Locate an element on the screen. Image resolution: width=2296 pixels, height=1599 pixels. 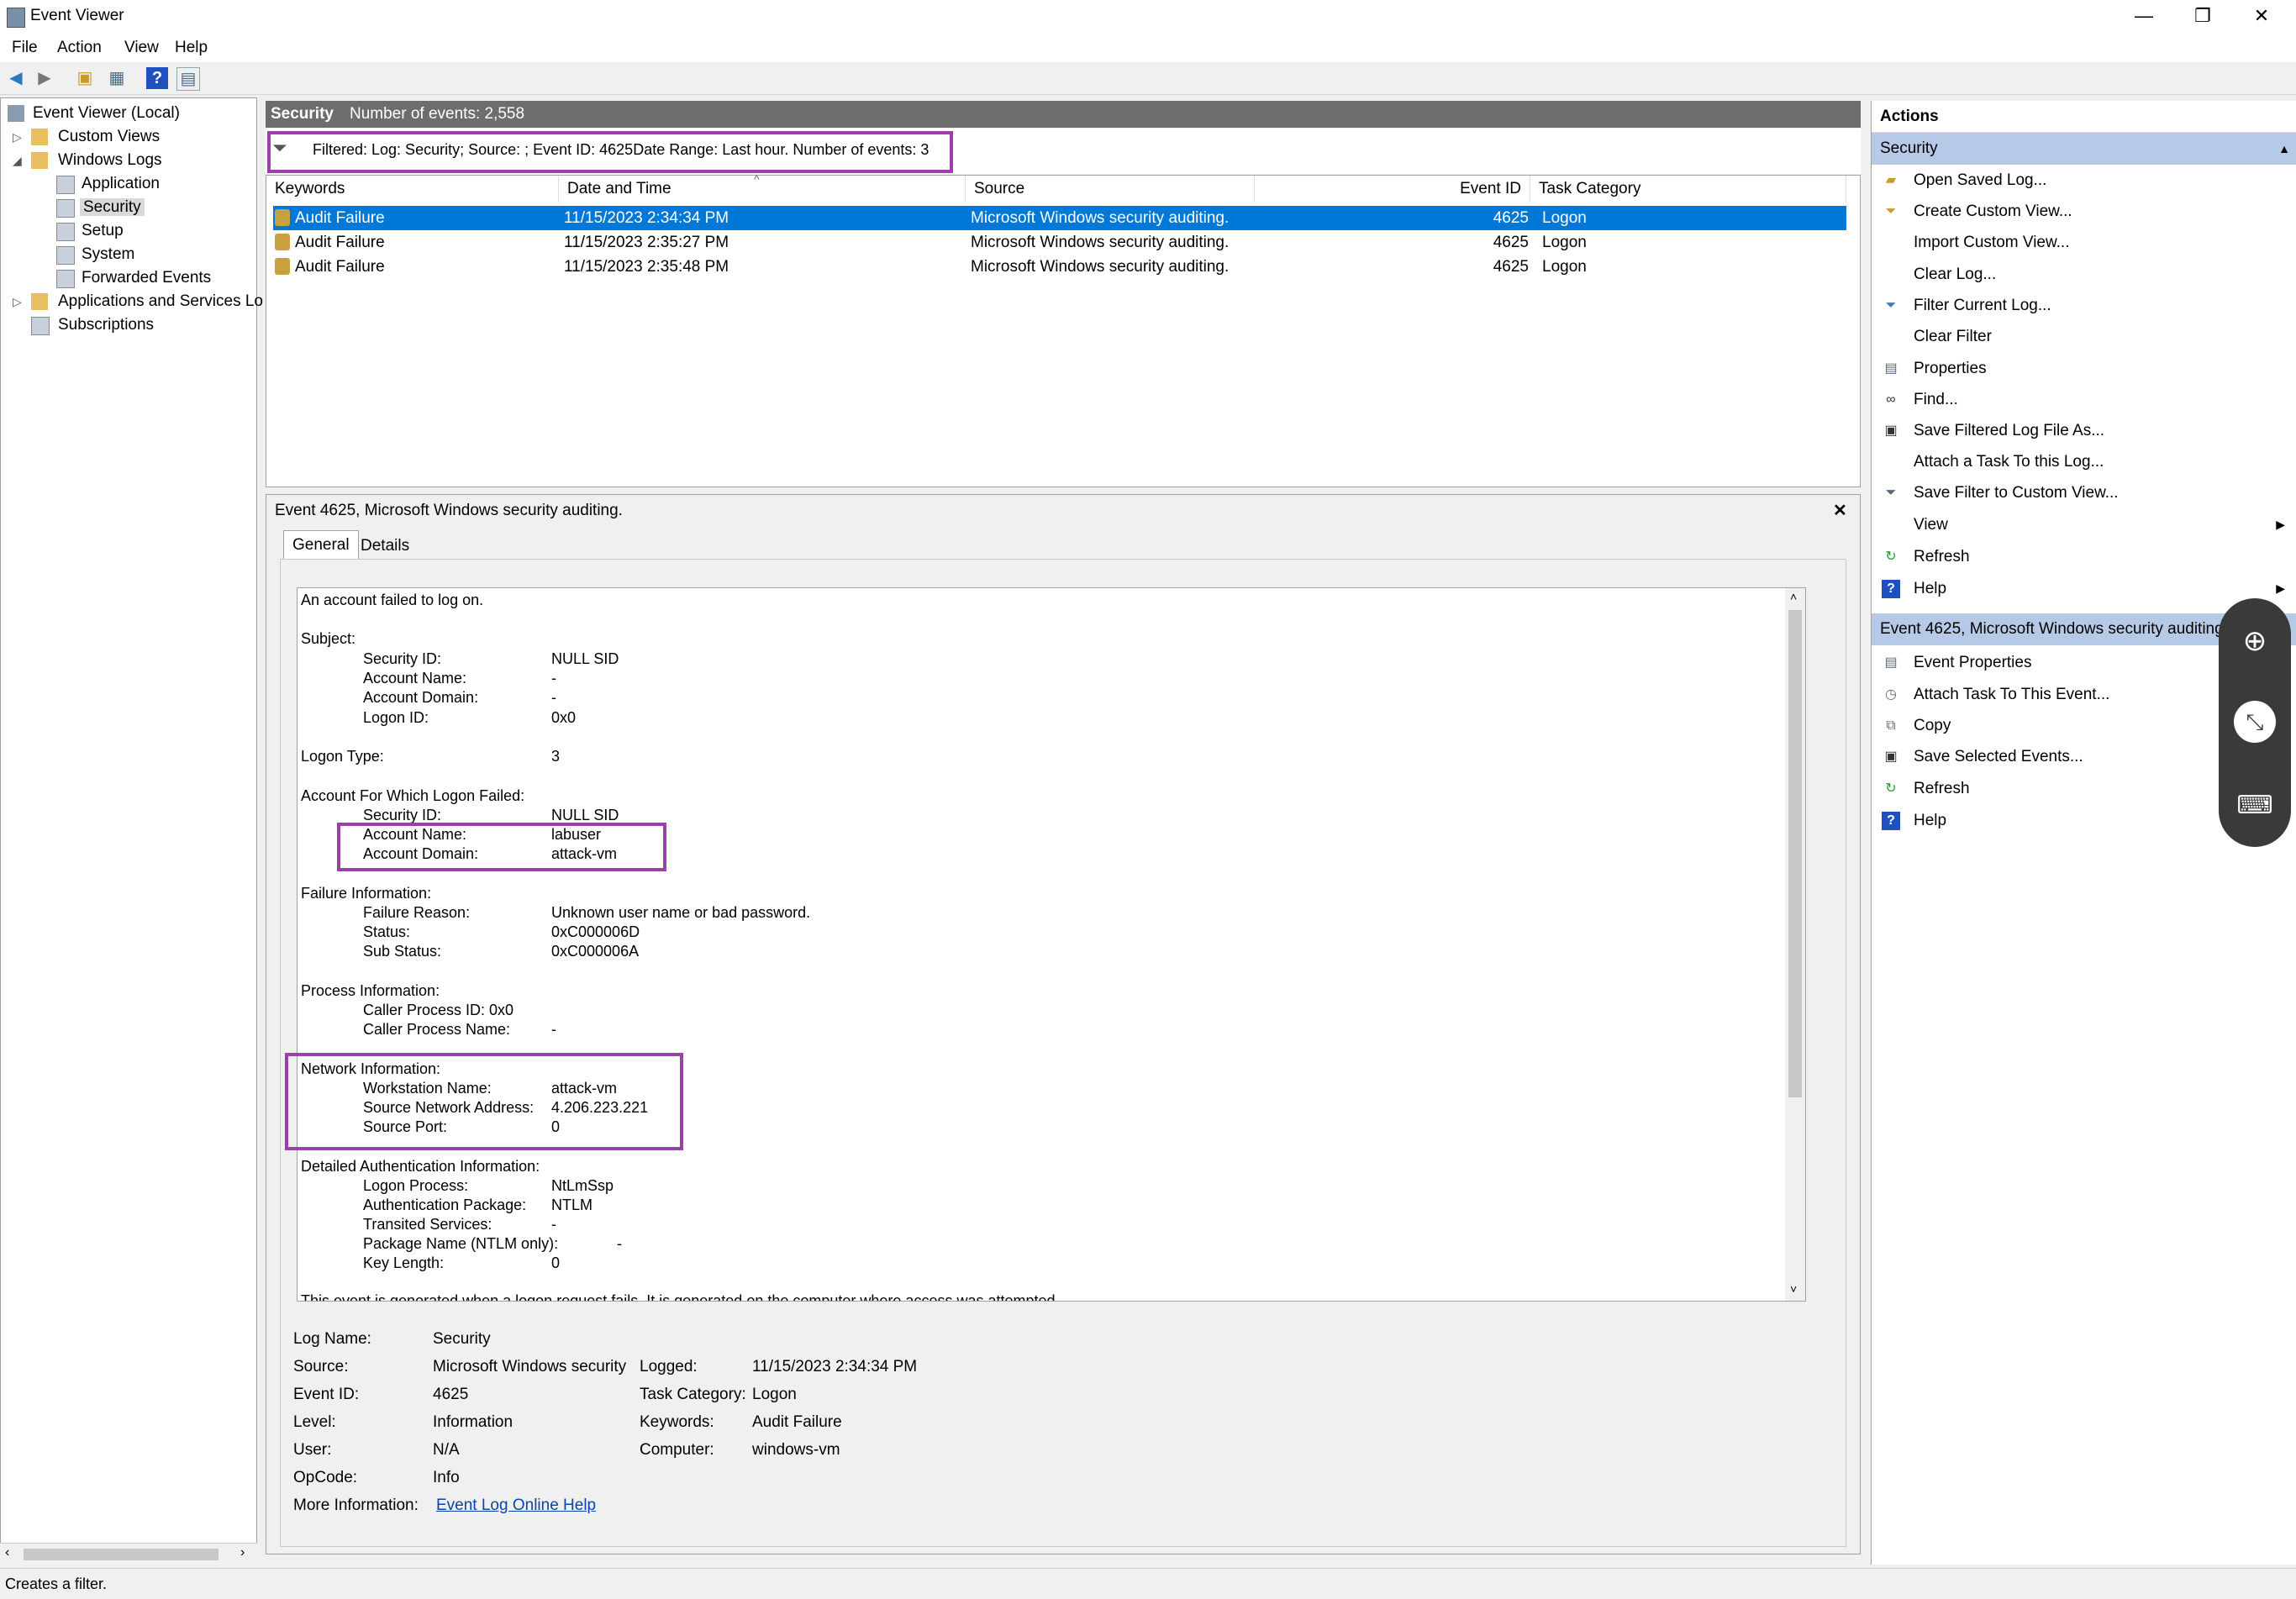
scroll-up-icon: ˄ is located at coordinates (1793, 596).